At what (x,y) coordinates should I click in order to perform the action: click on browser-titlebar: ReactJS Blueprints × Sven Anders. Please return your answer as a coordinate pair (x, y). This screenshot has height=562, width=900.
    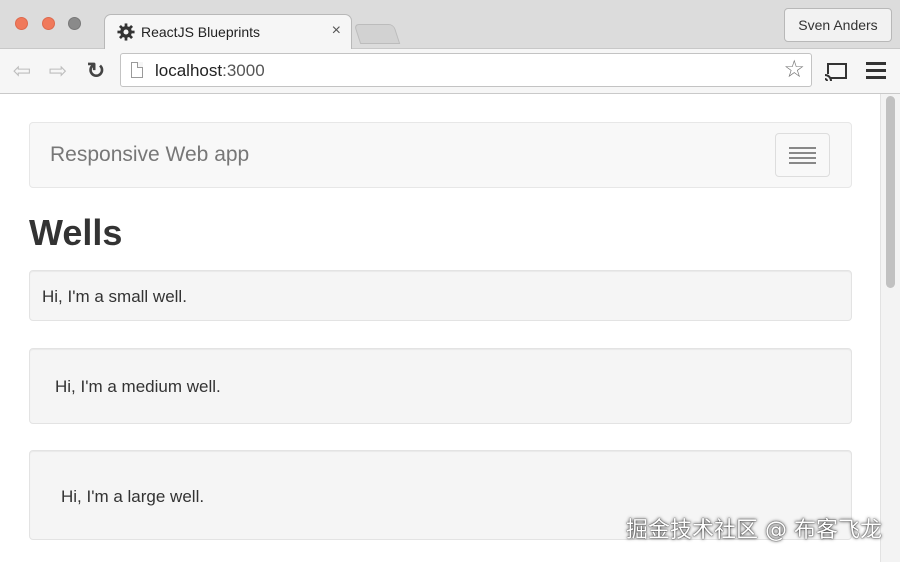
    Looking at the image, I should click on (450, 25).